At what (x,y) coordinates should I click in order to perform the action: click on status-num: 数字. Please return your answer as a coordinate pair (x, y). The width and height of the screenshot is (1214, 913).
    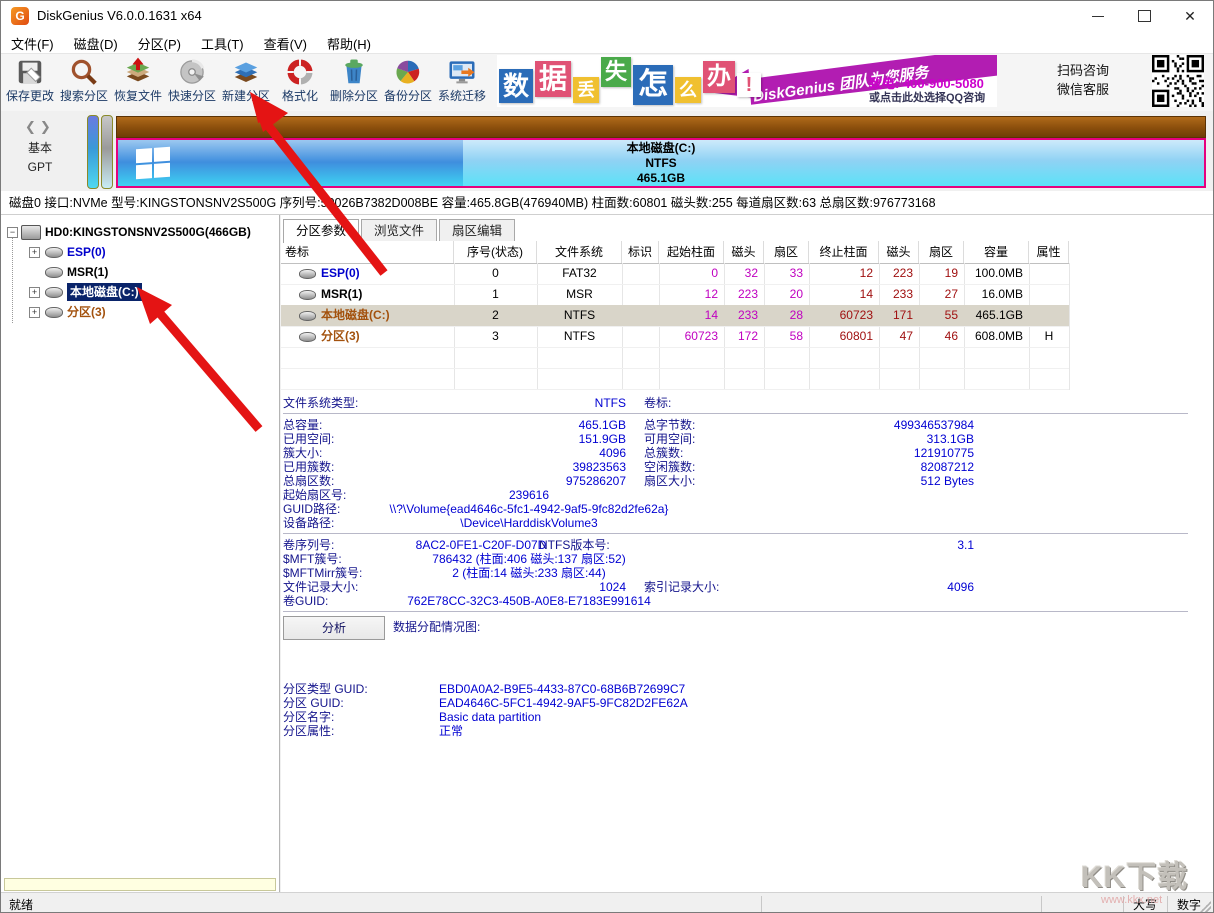
    Looking at the image, I should click on (1189, 905).